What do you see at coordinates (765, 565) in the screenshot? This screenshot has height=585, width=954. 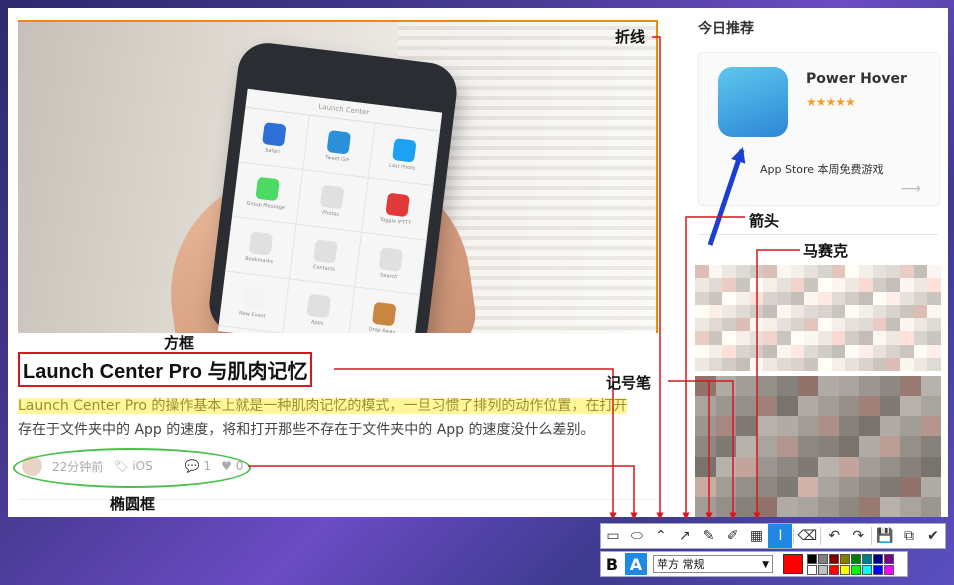 I see `chevron-down-icon: ▼` at bounding box center [765, 565].